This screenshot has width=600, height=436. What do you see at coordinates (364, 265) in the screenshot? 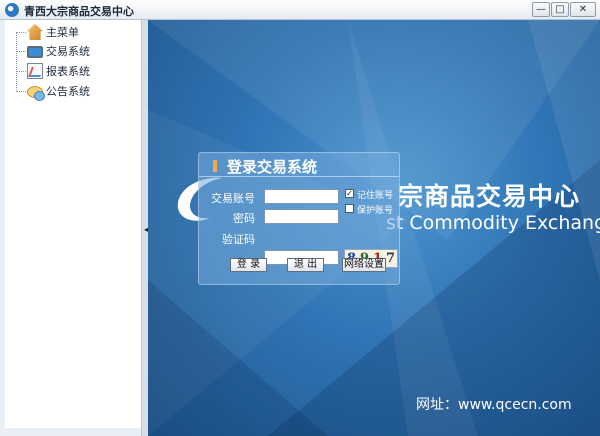
I see `network-settings-button: 网络设置` at bounding box center [364, 265].